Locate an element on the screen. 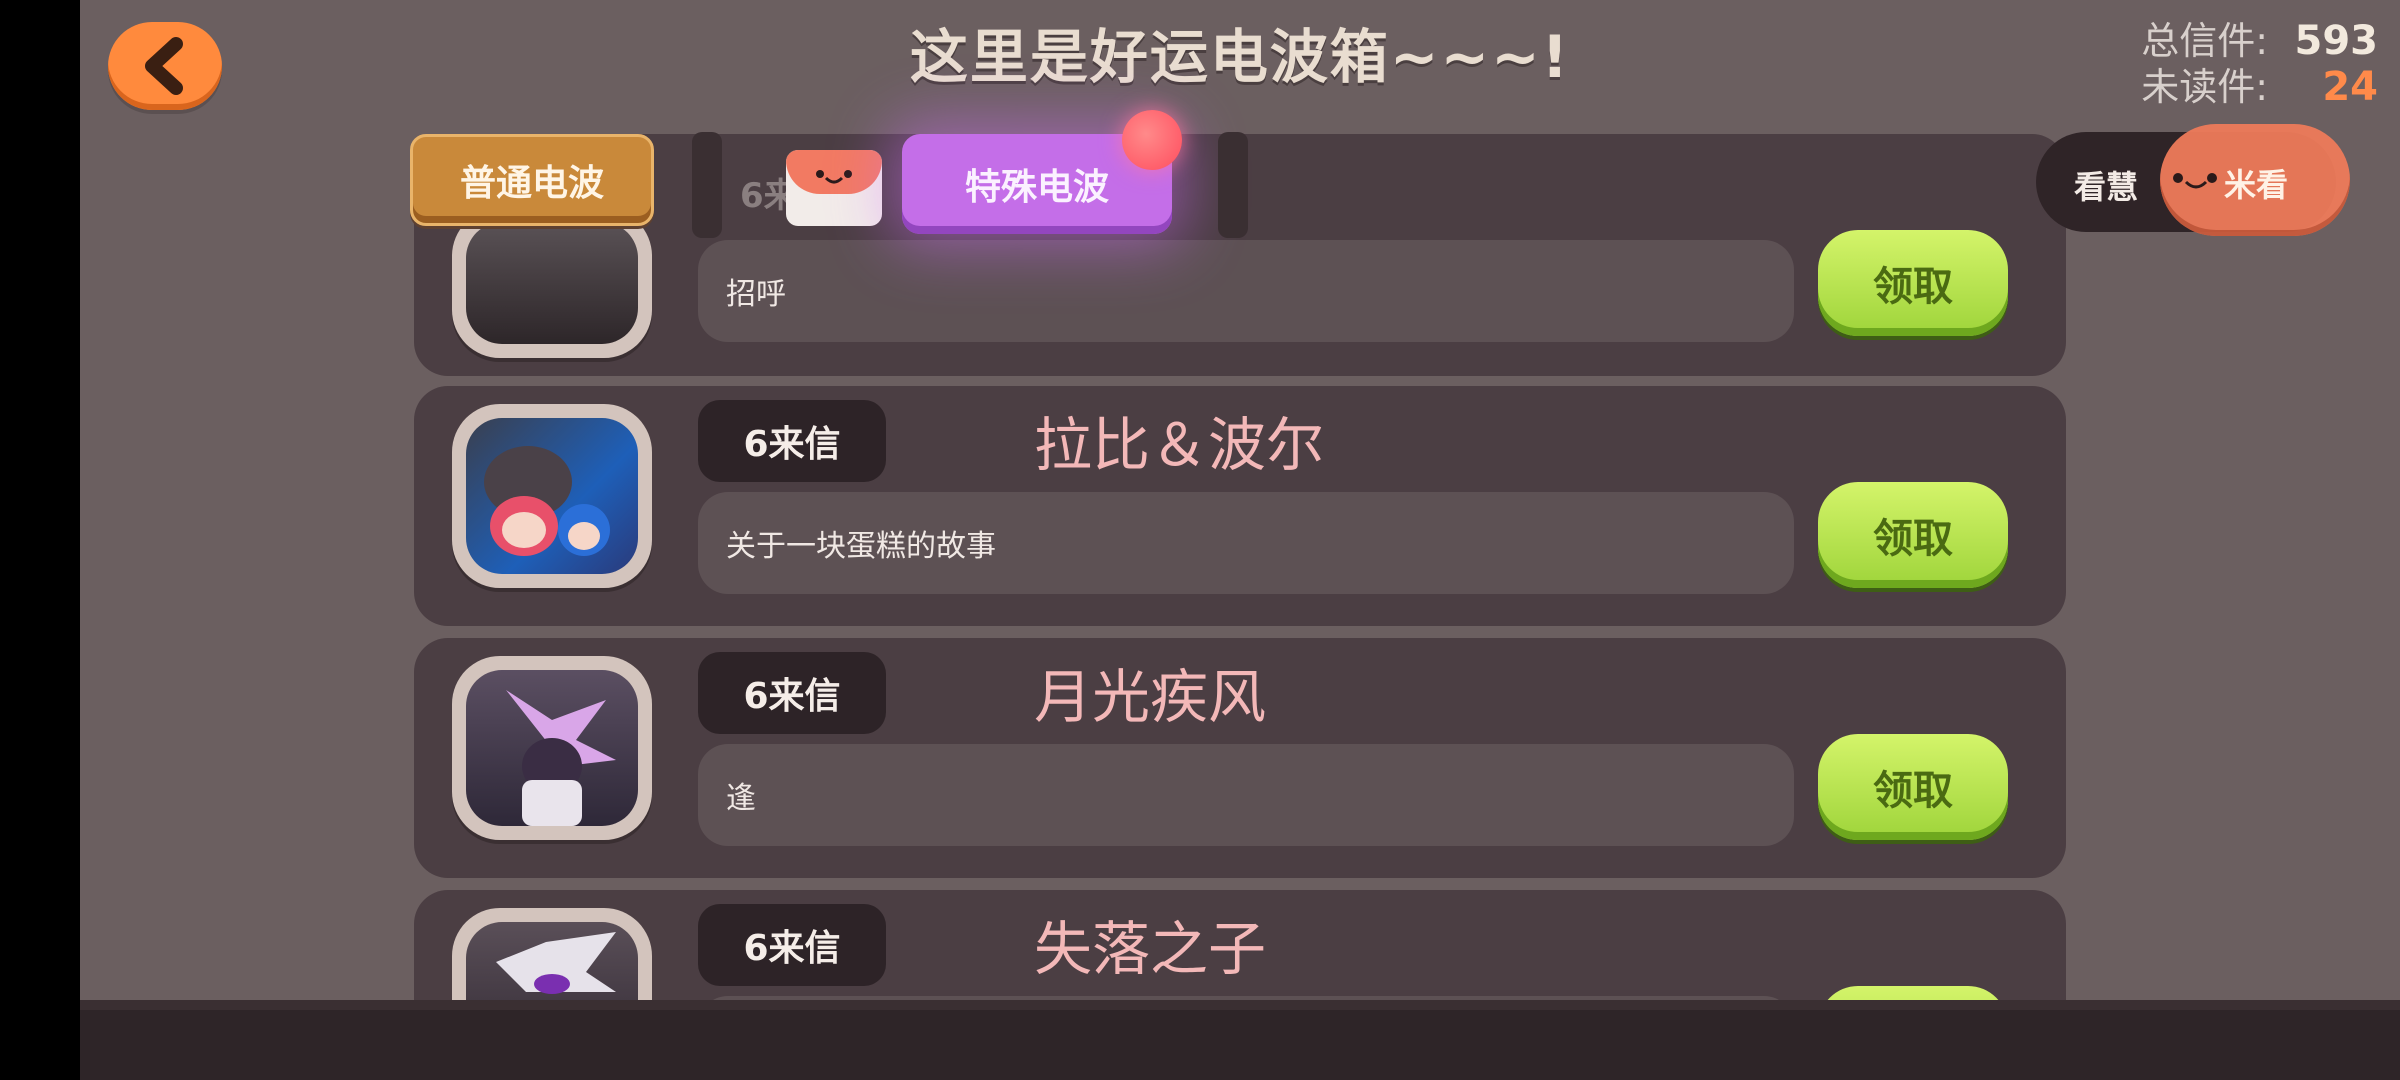 The width and height of the screenshot is (2400, 1080). sender-name: 月光疾风 is located at coordinates (1150, 697).